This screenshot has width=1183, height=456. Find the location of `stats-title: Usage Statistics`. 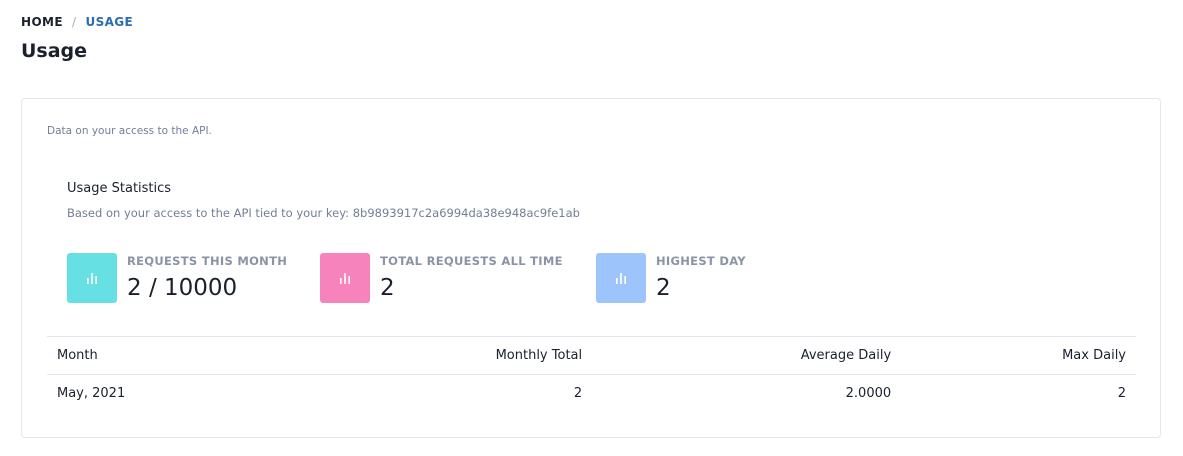

stats-title: Usage Statistics is located at coordinates (119, 188).